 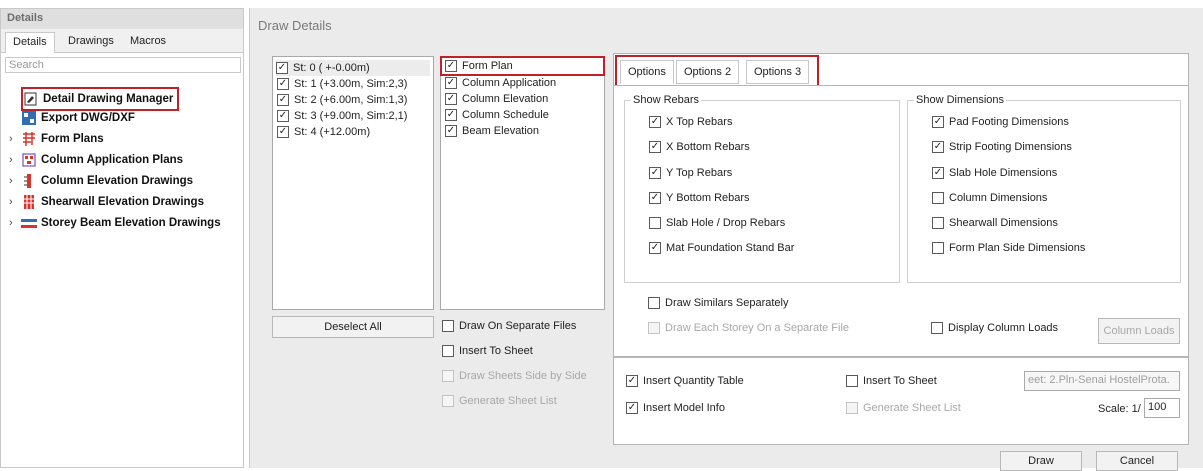 I want to click on tab-options-2: Options 2, so click(x=708, y=72).